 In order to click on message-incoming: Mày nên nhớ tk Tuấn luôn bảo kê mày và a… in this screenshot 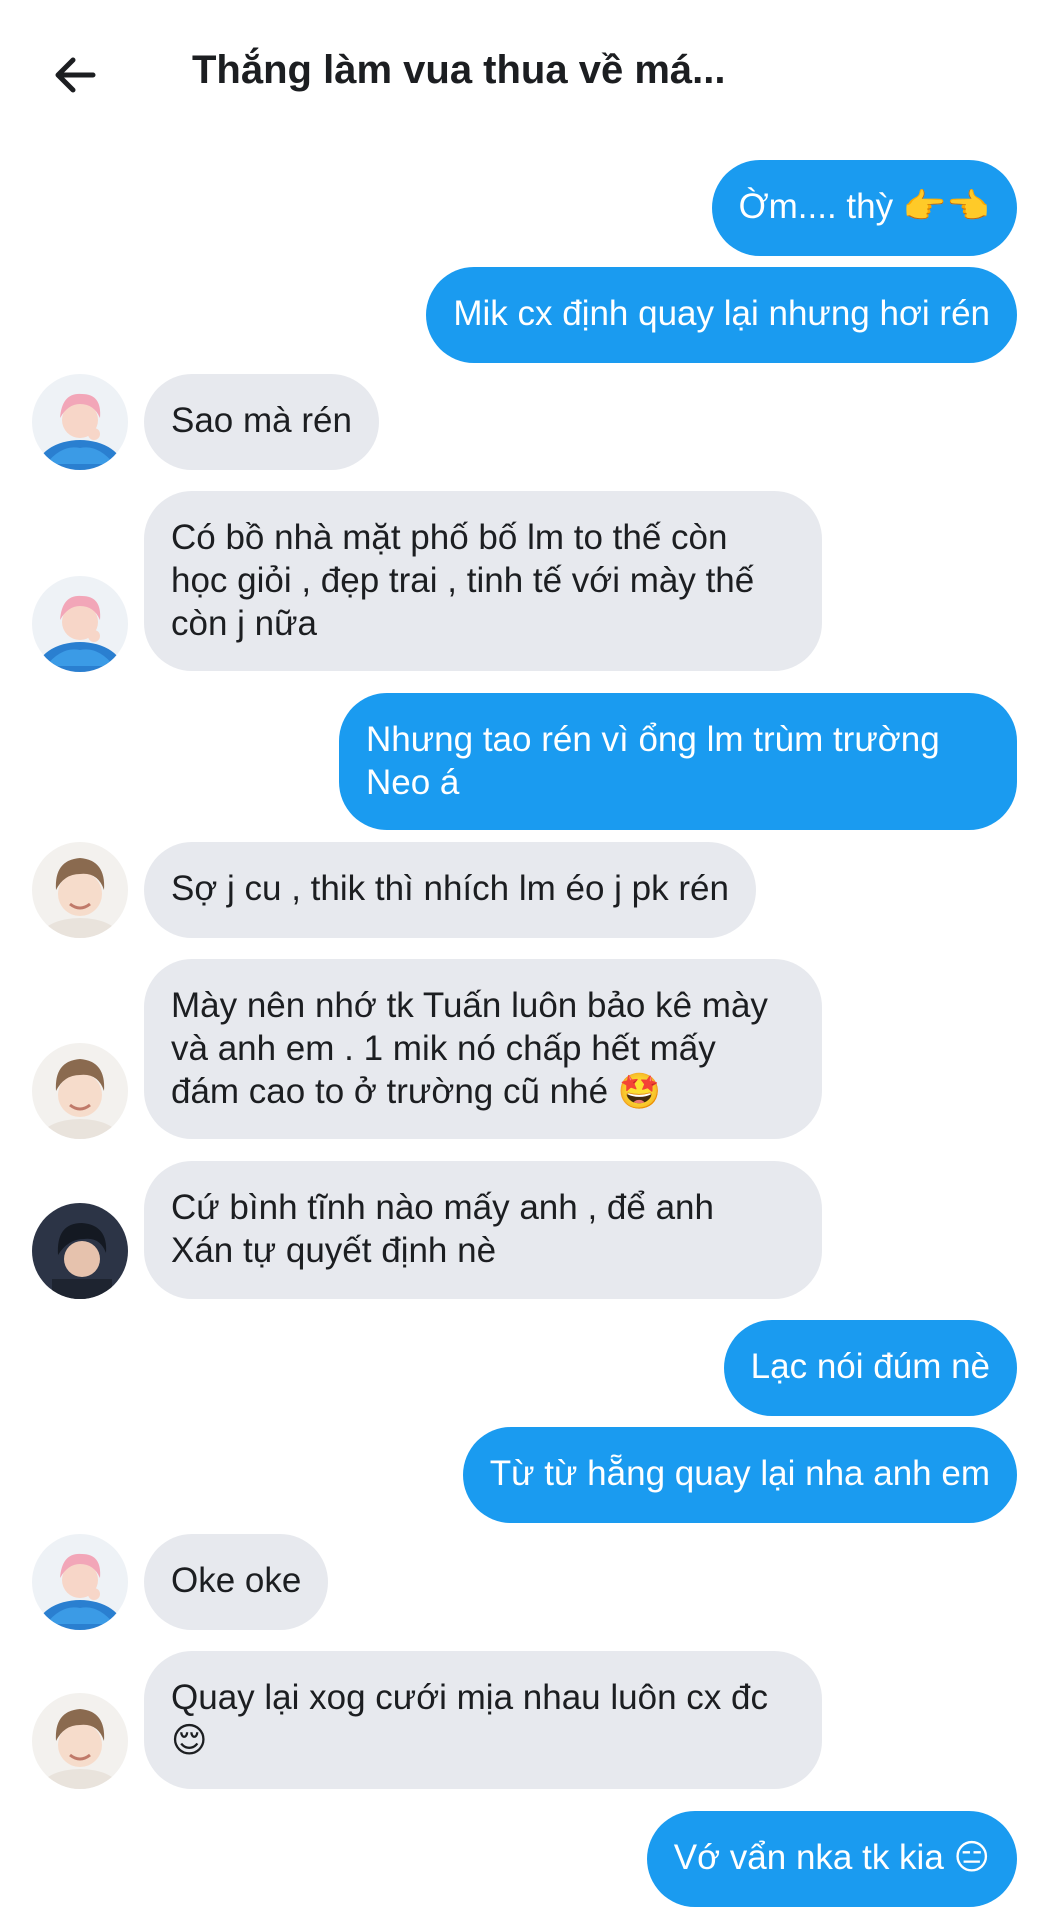, I will do `click(483, 1049)`.